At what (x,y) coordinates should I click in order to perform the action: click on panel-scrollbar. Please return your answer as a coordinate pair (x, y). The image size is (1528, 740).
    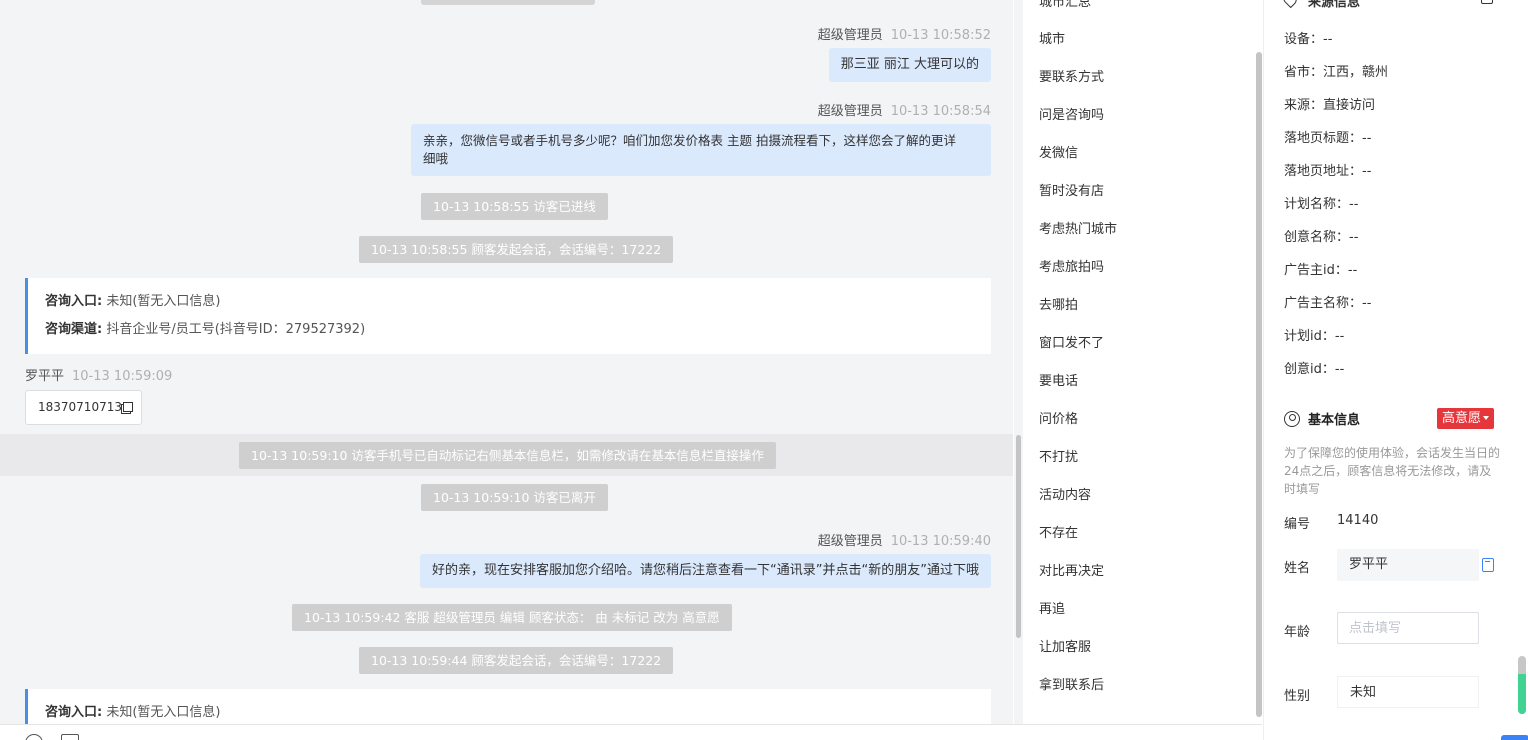
    Looking at the image, I should click on (1522, 685).